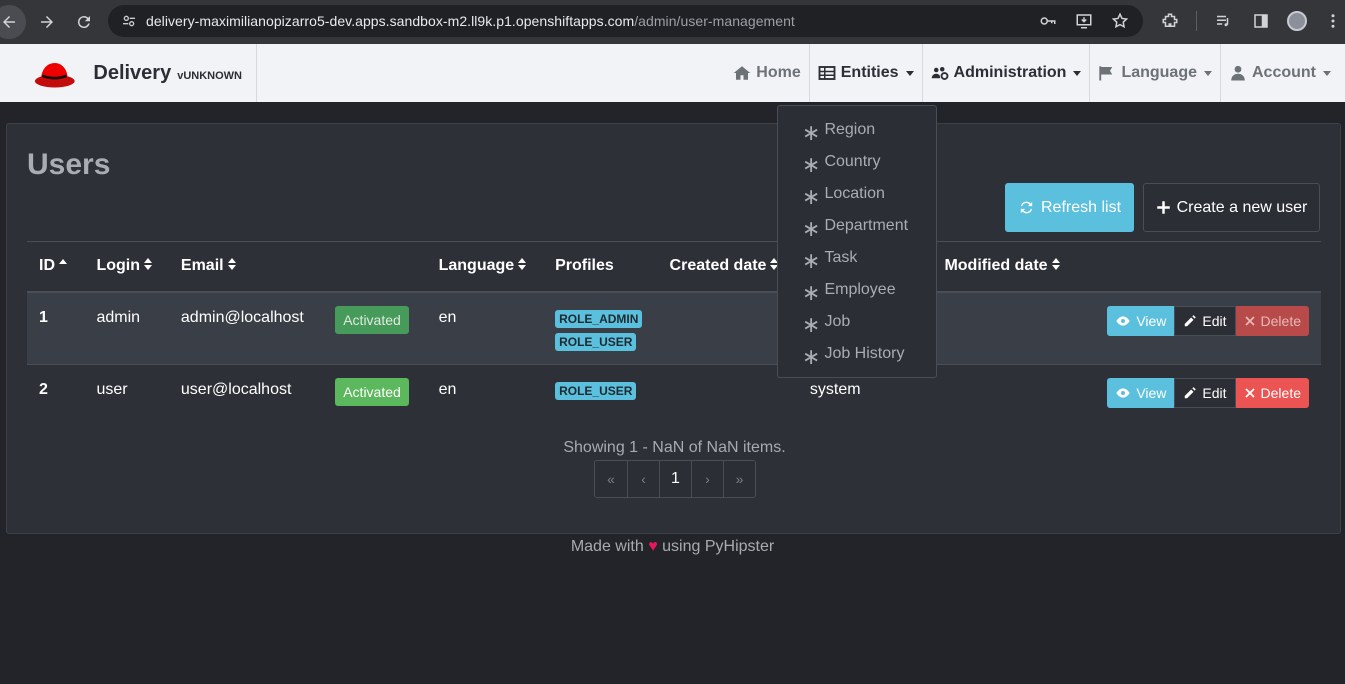  Describe the element at coordinates (857, 130) in the screenshot. I see `menu-item-region: ∗ Region` at that location.